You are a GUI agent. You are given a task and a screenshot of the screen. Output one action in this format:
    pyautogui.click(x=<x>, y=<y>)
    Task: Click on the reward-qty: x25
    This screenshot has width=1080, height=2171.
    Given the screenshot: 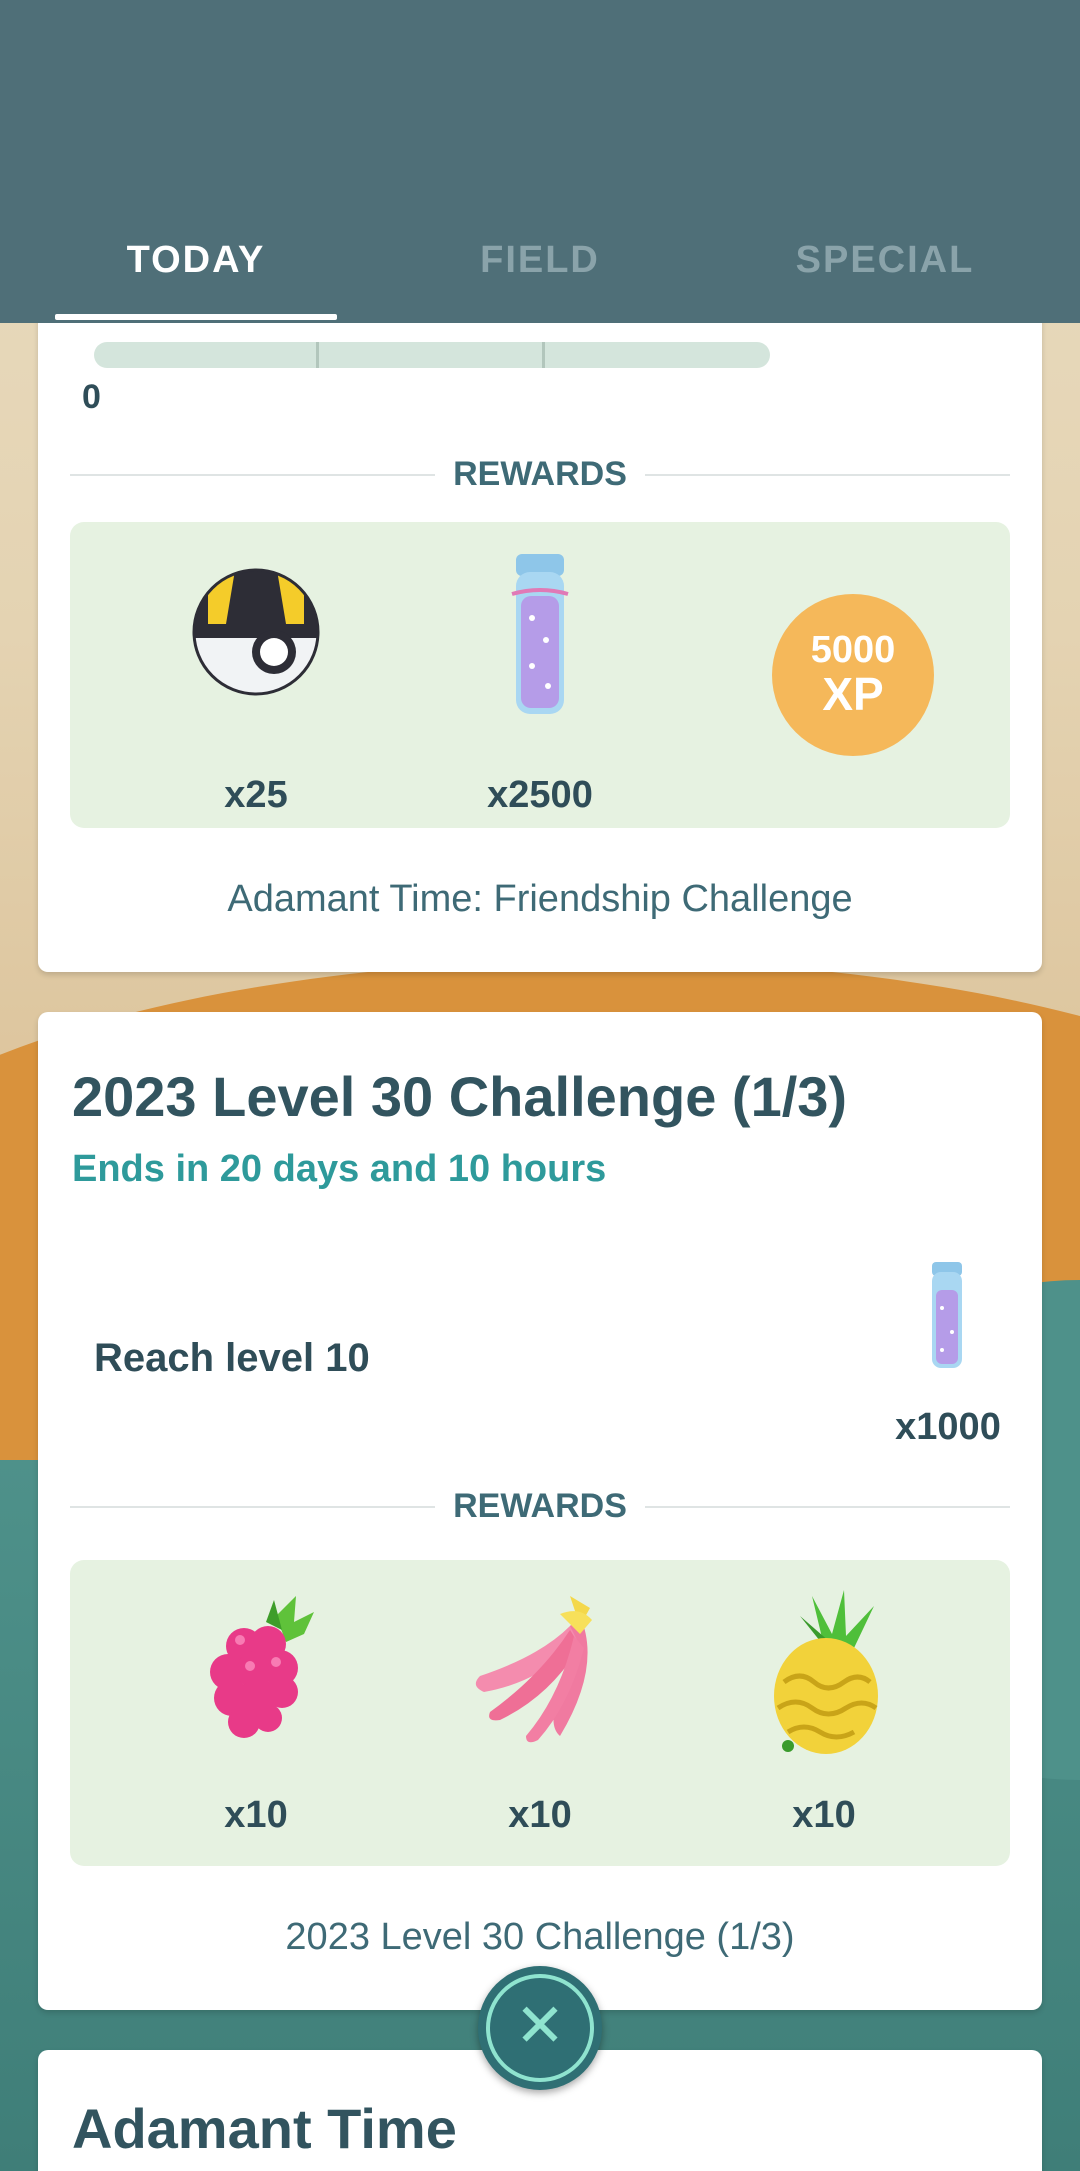 What is the action you would take?
    pyautogui.click(x=256, y=795)
    